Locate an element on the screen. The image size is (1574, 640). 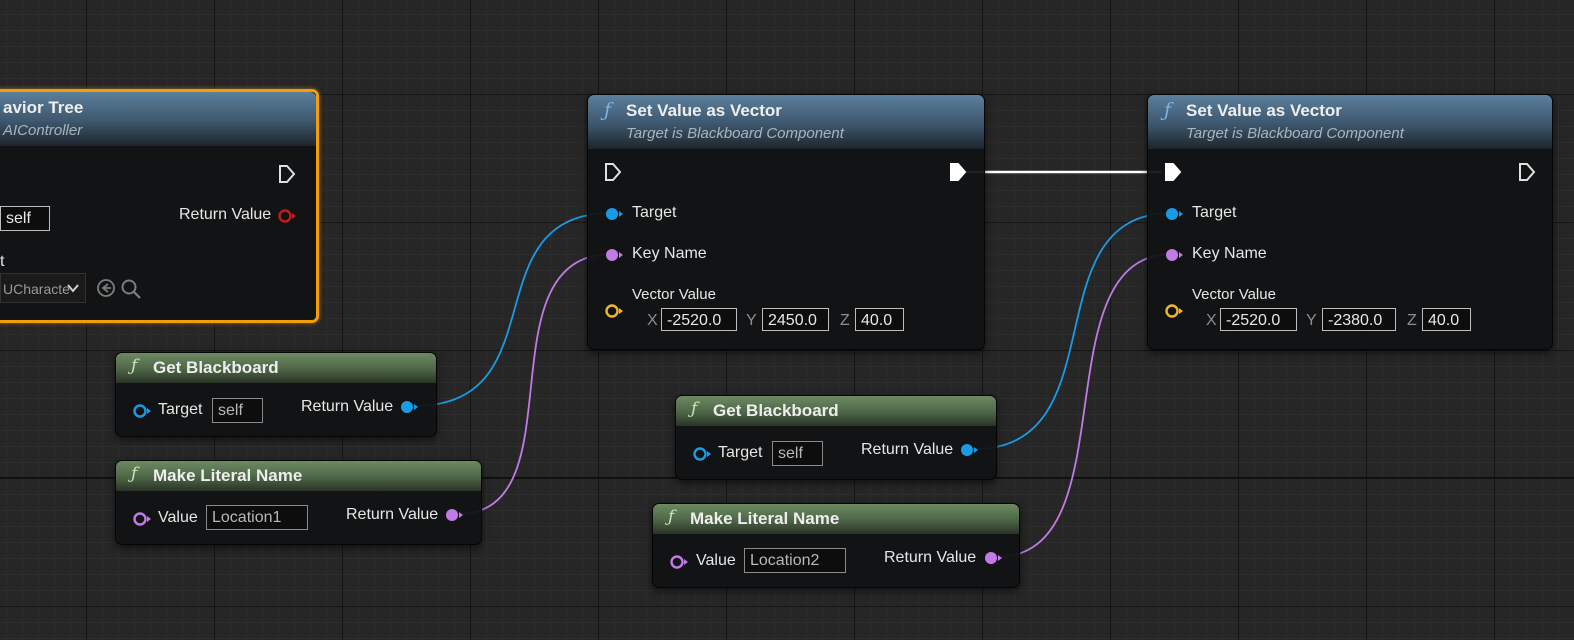
value-input: Location1 is located at coordinates (257, 517).